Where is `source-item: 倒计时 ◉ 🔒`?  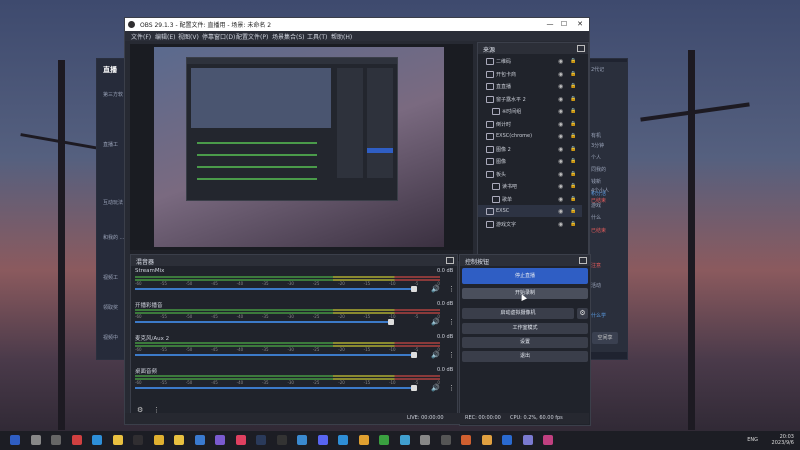 source-item: 倒计时 ◉ 🔒 is located at coordinates (530, 124).